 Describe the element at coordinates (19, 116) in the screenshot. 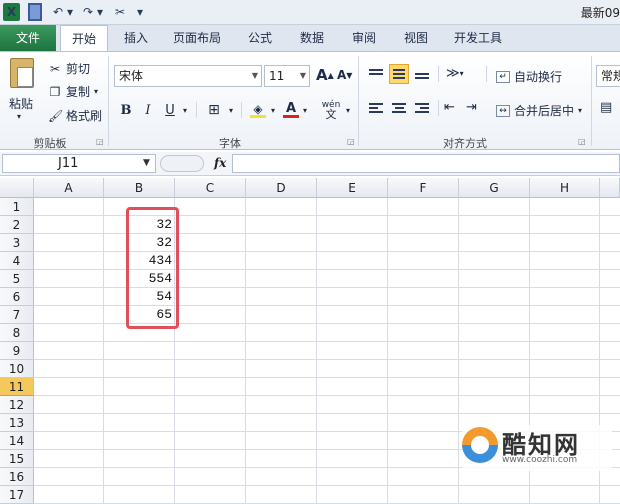

I see `paste-dropdown-icon: ▾` at that location.